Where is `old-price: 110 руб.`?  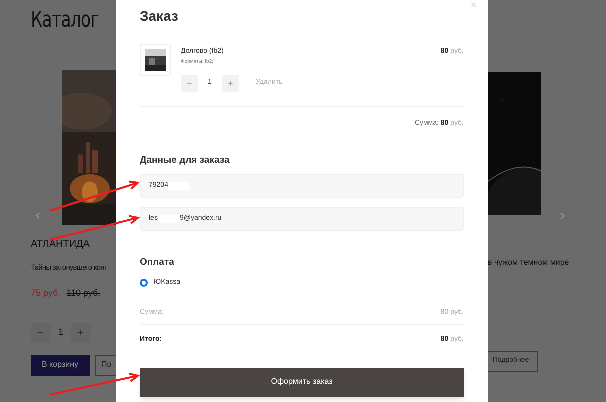 old-price: 110 руб. is located at coordinates (83, 293).